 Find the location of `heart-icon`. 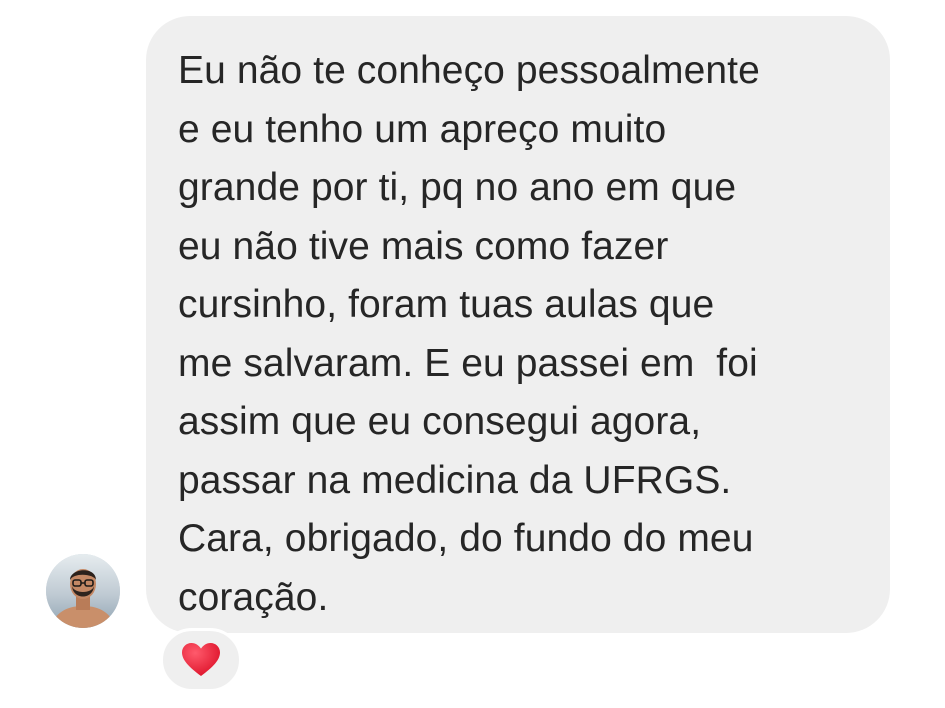

heart-icon is located at coordinates (201, 659).